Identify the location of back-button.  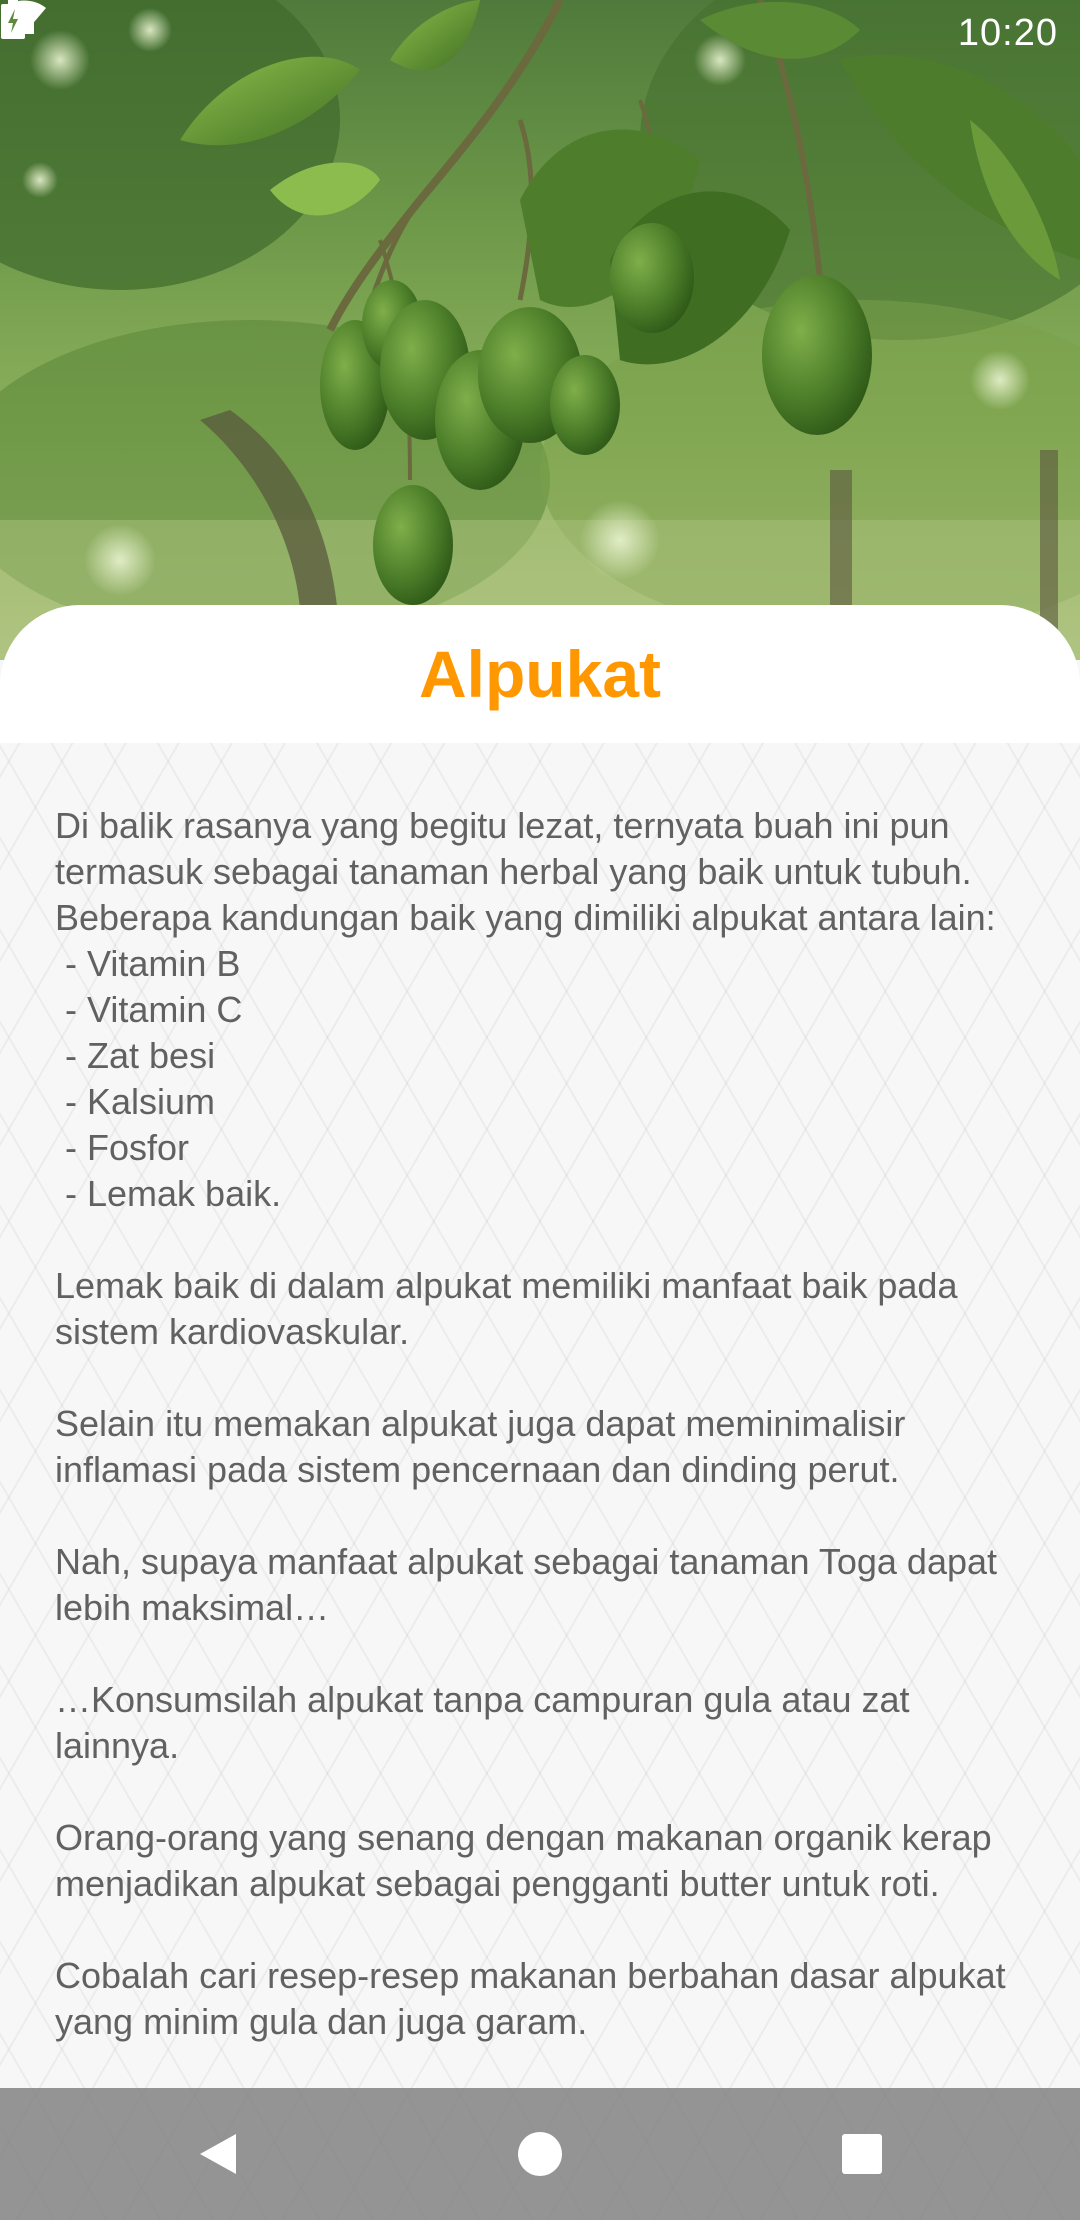
(218, 2154).